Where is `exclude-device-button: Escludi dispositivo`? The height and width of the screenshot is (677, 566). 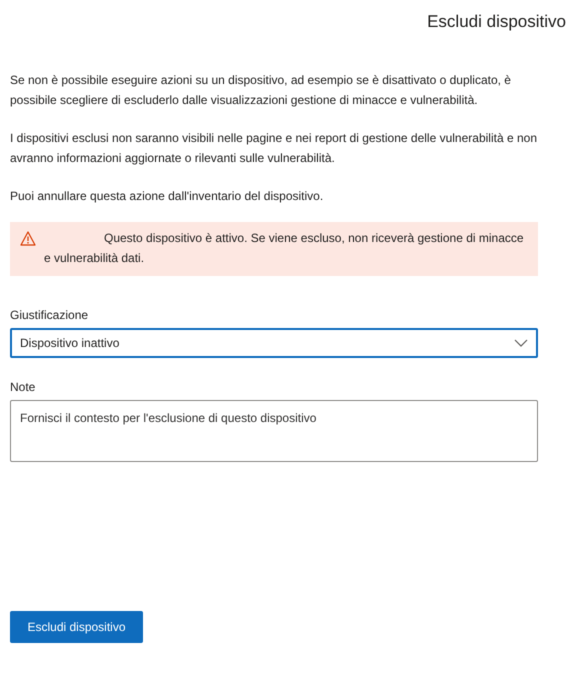
exclude-device-button: Escludi dispositivo is located at coordinates (76, 627).